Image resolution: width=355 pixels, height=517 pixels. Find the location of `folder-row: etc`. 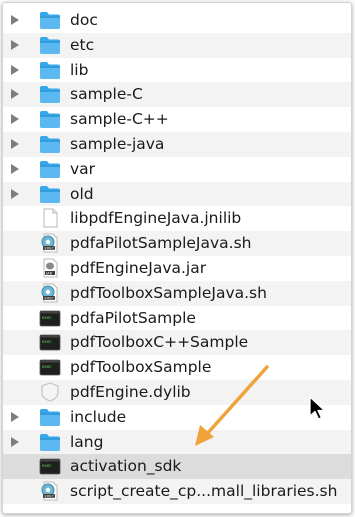

folder-row: etc is located at coordinates (177, 45).